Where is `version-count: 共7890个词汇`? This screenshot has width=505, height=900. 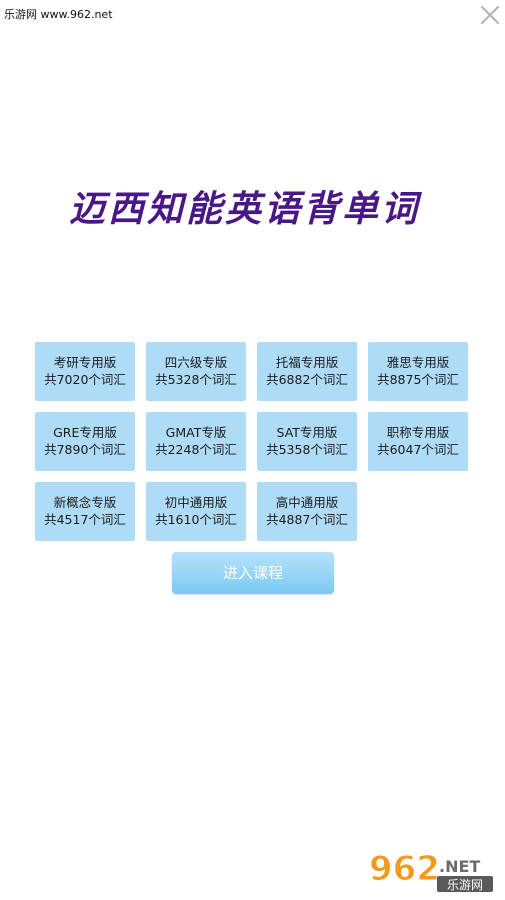 version-count: 共7890个词汇 is located at coordinates (85, 449).